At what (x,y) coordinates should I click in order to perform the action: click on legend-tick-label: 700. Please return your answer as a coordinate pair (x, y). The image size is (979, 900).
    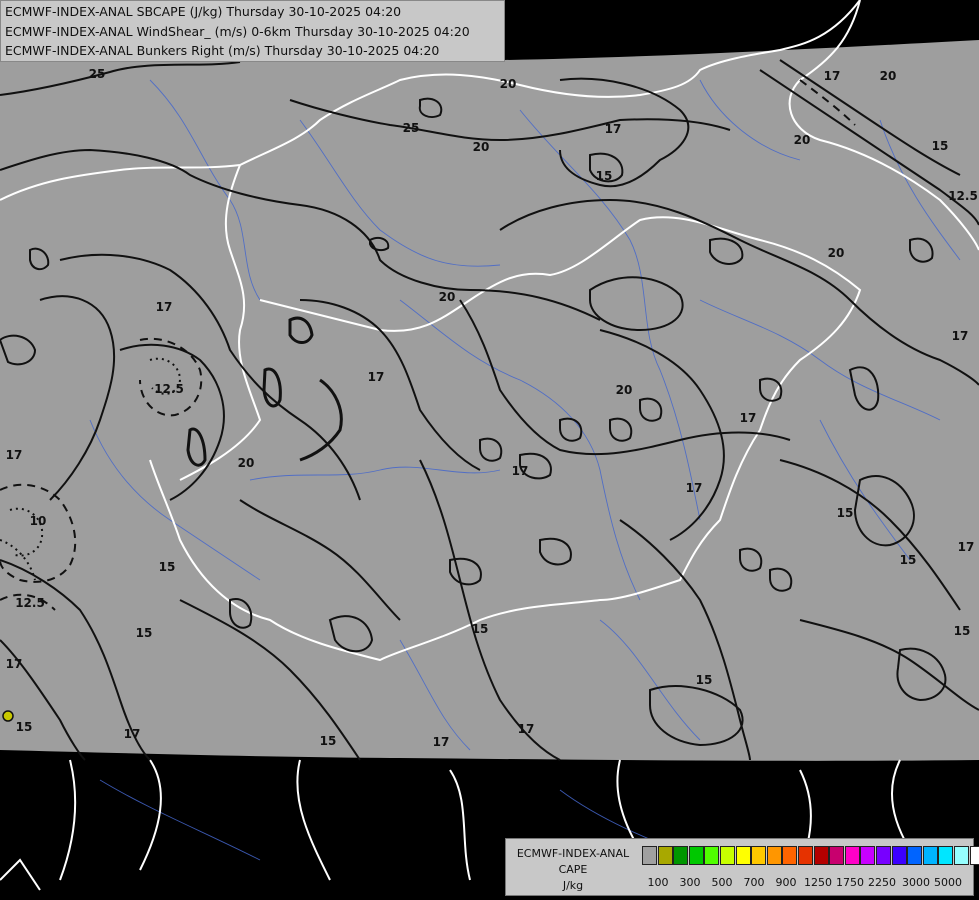
    Looking at the image, I should click on (754, 882).